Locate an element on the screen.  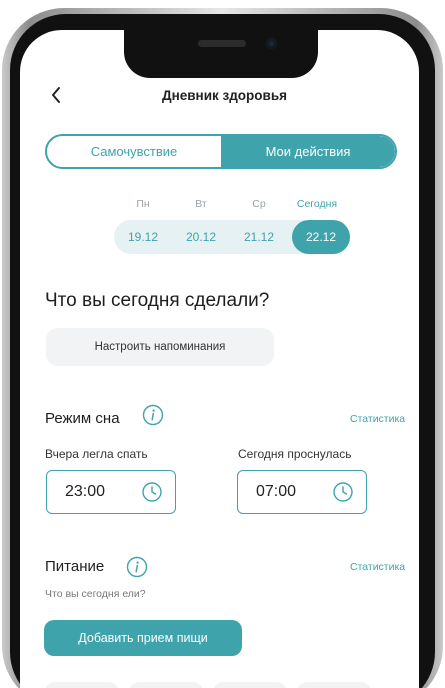
day-name-mon: Пн is located at coordinates (143, 204).